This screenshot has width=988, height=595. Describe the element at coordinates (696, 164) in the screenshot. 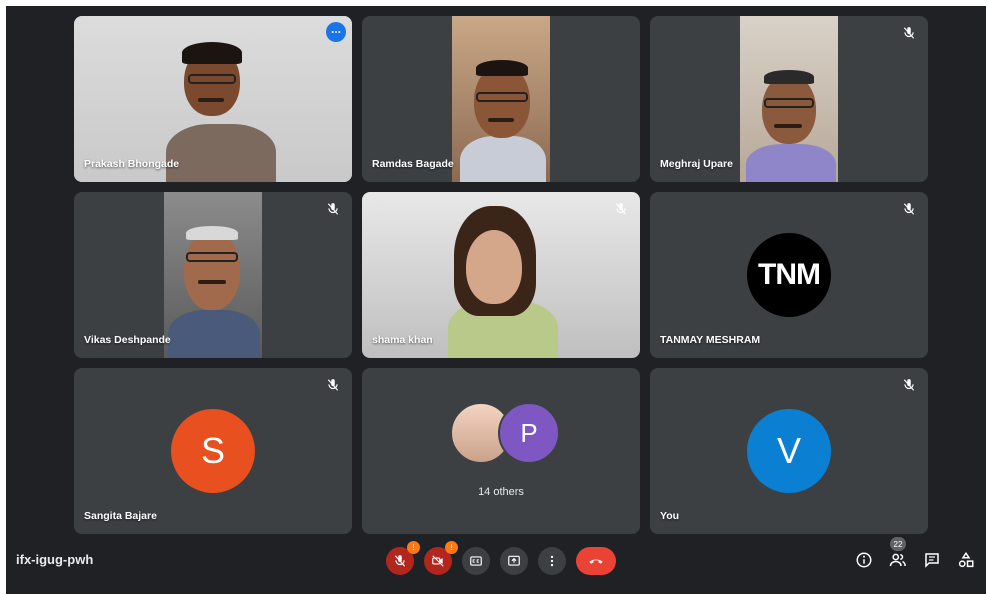

I see `participant-name: Meghraj Upare` at that location.